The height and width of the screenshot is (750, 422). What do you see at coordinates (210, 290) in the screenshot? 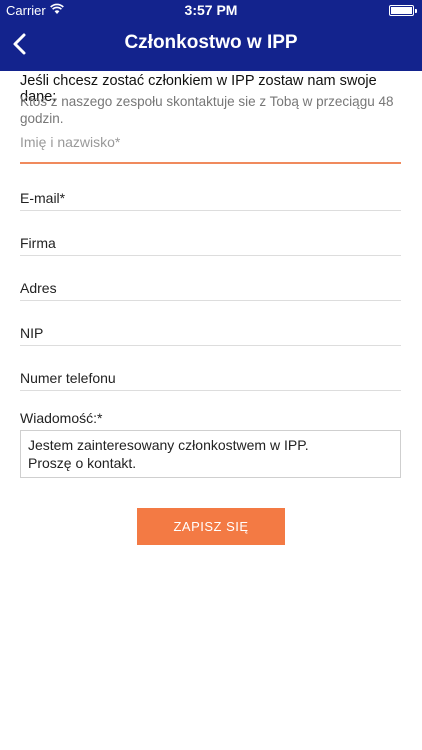
I see `address-field: Adres` at bounding box center [210, 290].